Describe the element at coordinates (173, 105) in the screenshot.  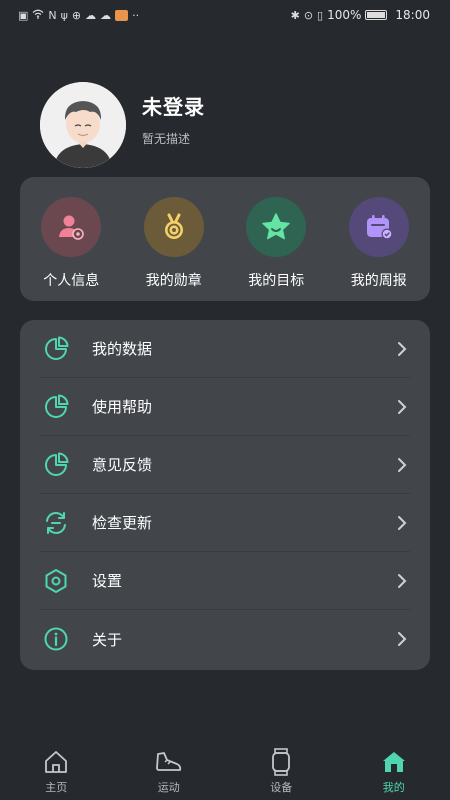
I see `user-name: 未登录` at that location.